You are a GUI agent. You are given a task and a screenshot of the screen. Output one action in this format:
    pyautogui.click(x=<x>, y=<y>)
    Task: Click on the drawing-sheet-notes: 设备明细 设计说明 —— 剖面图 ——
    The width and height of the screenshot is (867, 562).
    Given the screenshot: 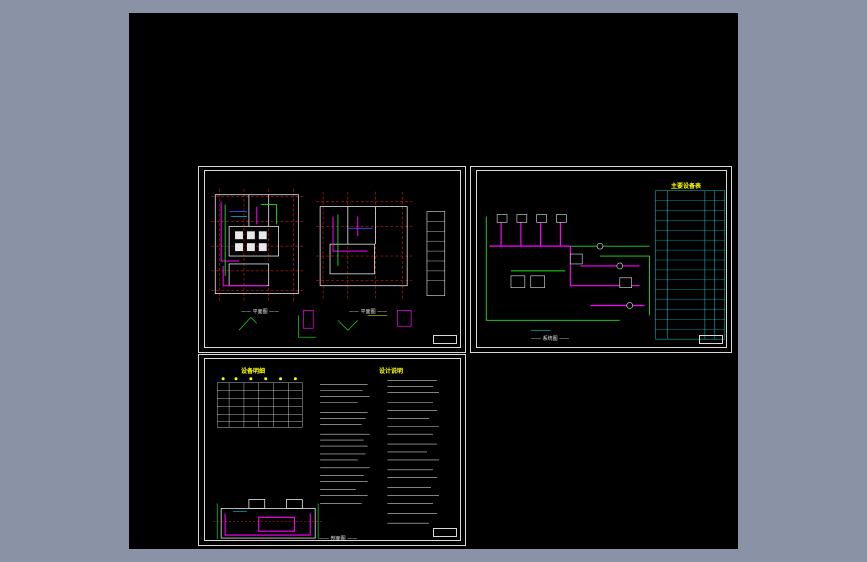 What is the action you would take?
    pyautogui.click(x=332, y=450)
    